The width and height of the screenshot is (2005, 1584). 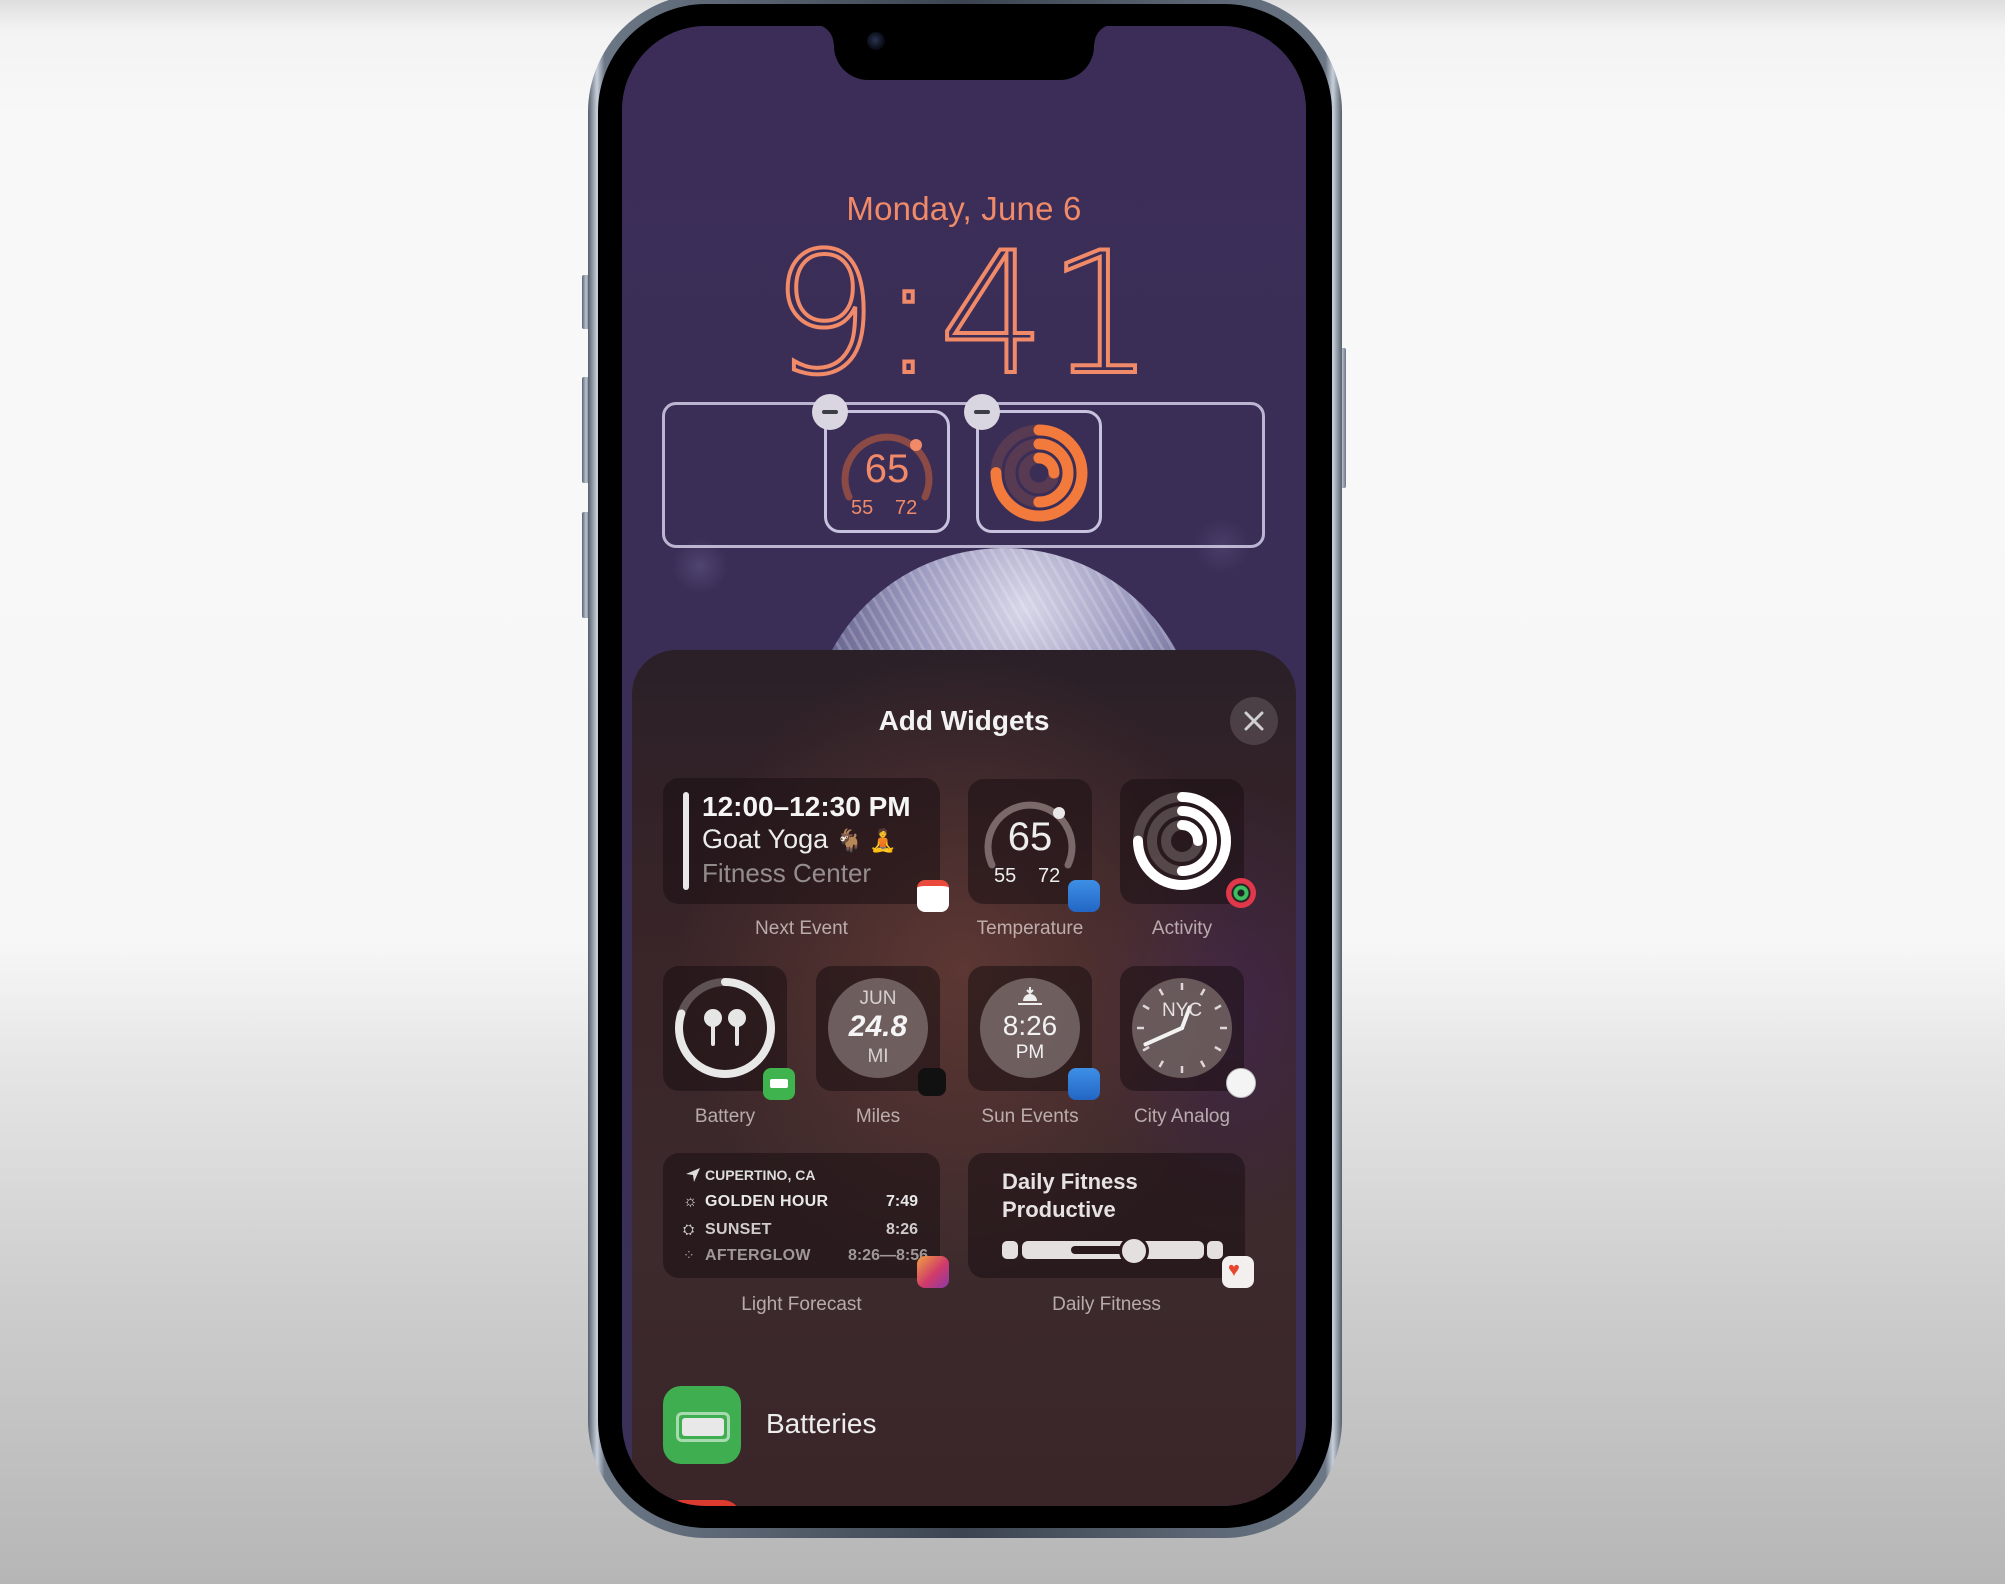 I want to click on widget-activity, so click(x=1182, y=841).